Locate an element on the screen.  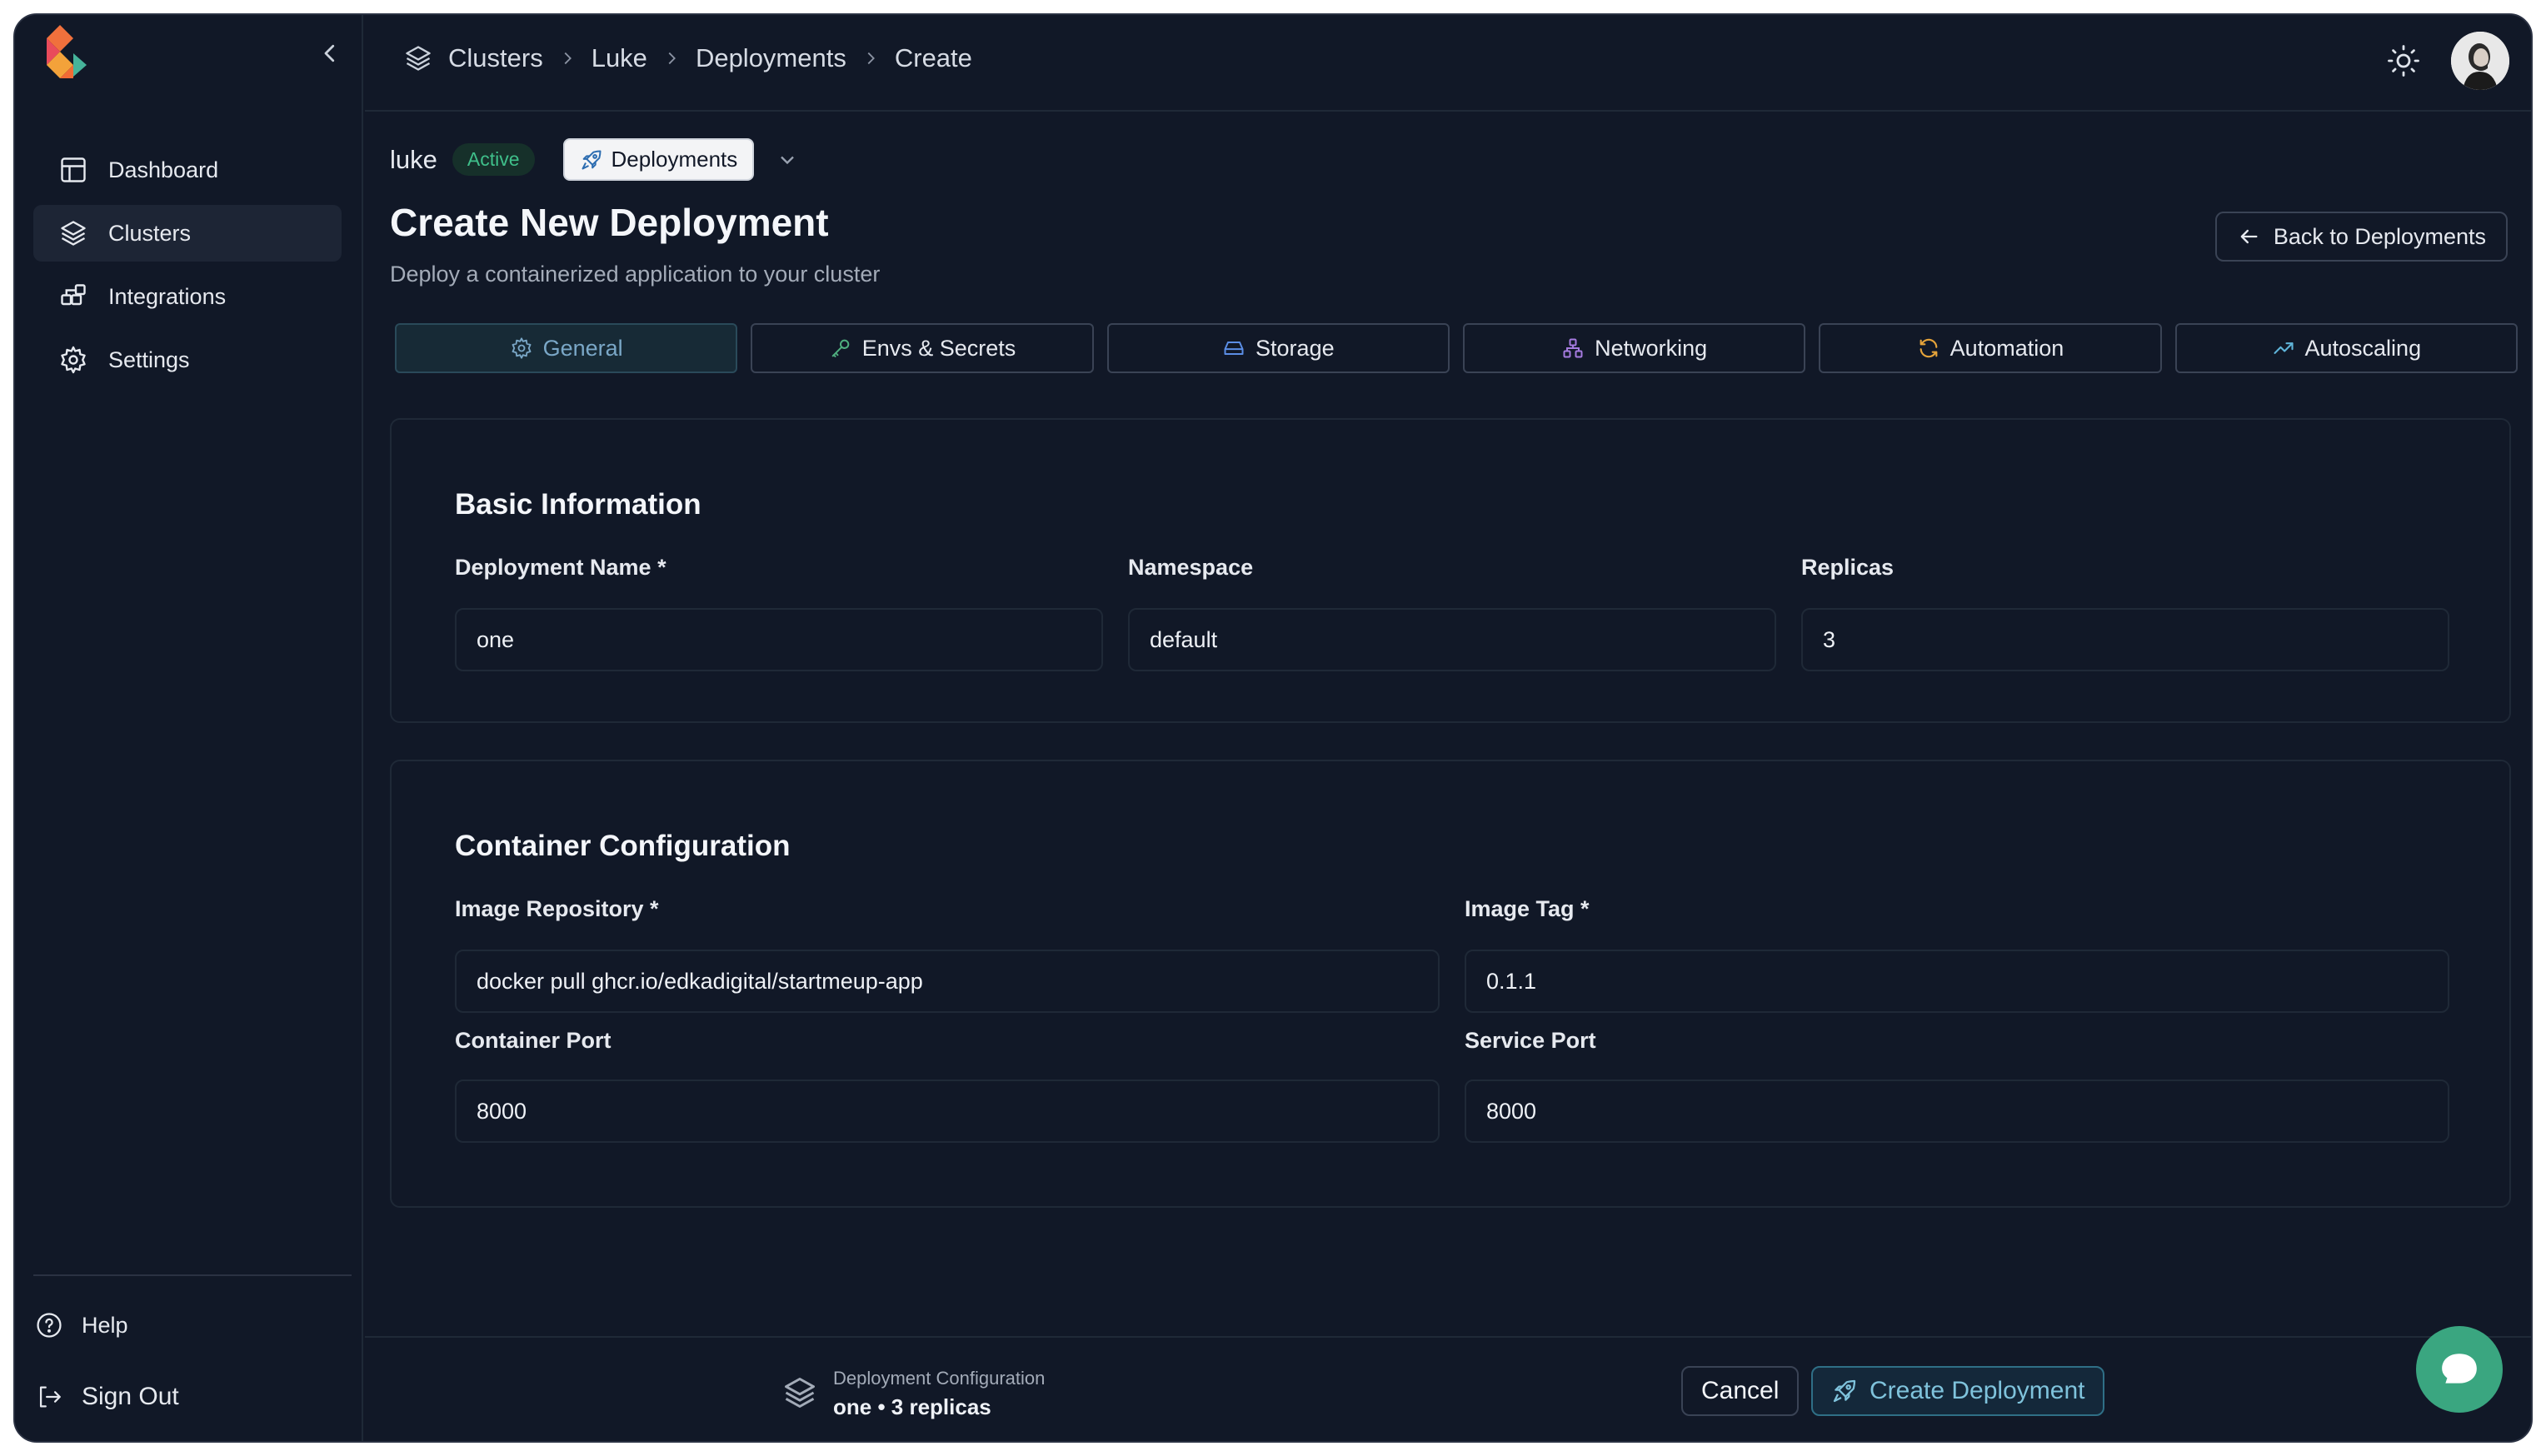
key-icon is located at coordinates (840, 348).